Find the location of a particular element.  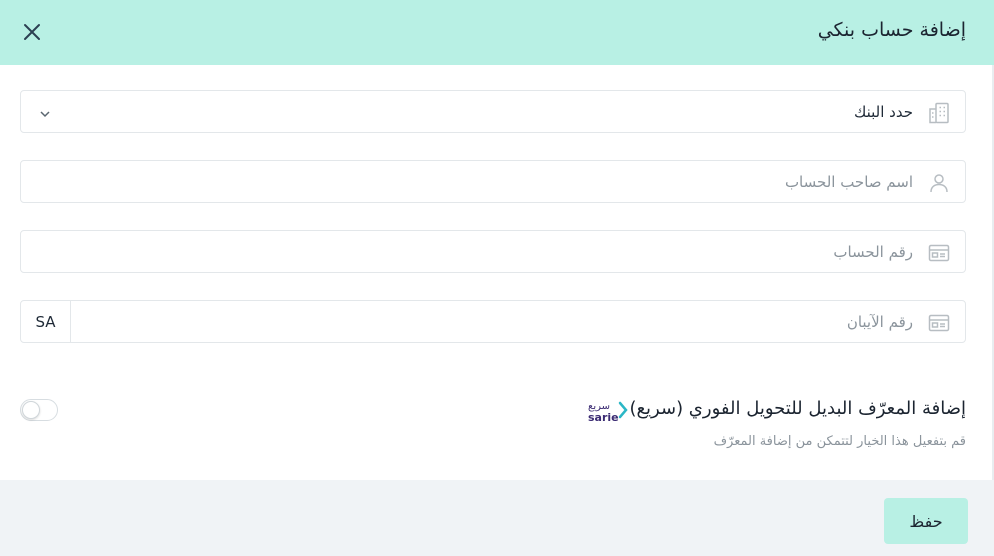

account-holder-field: اسم صاحب الحساب is located at coordinates (493, 181).